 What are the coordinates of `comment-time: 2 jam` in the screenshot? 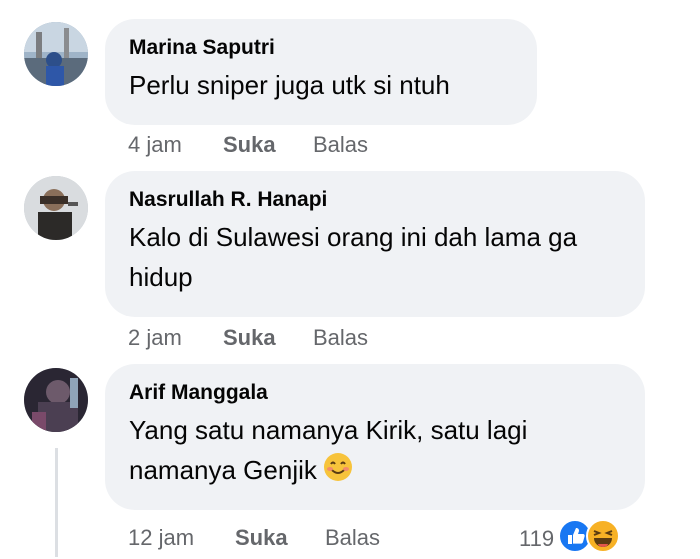 It's located at (175, 338).